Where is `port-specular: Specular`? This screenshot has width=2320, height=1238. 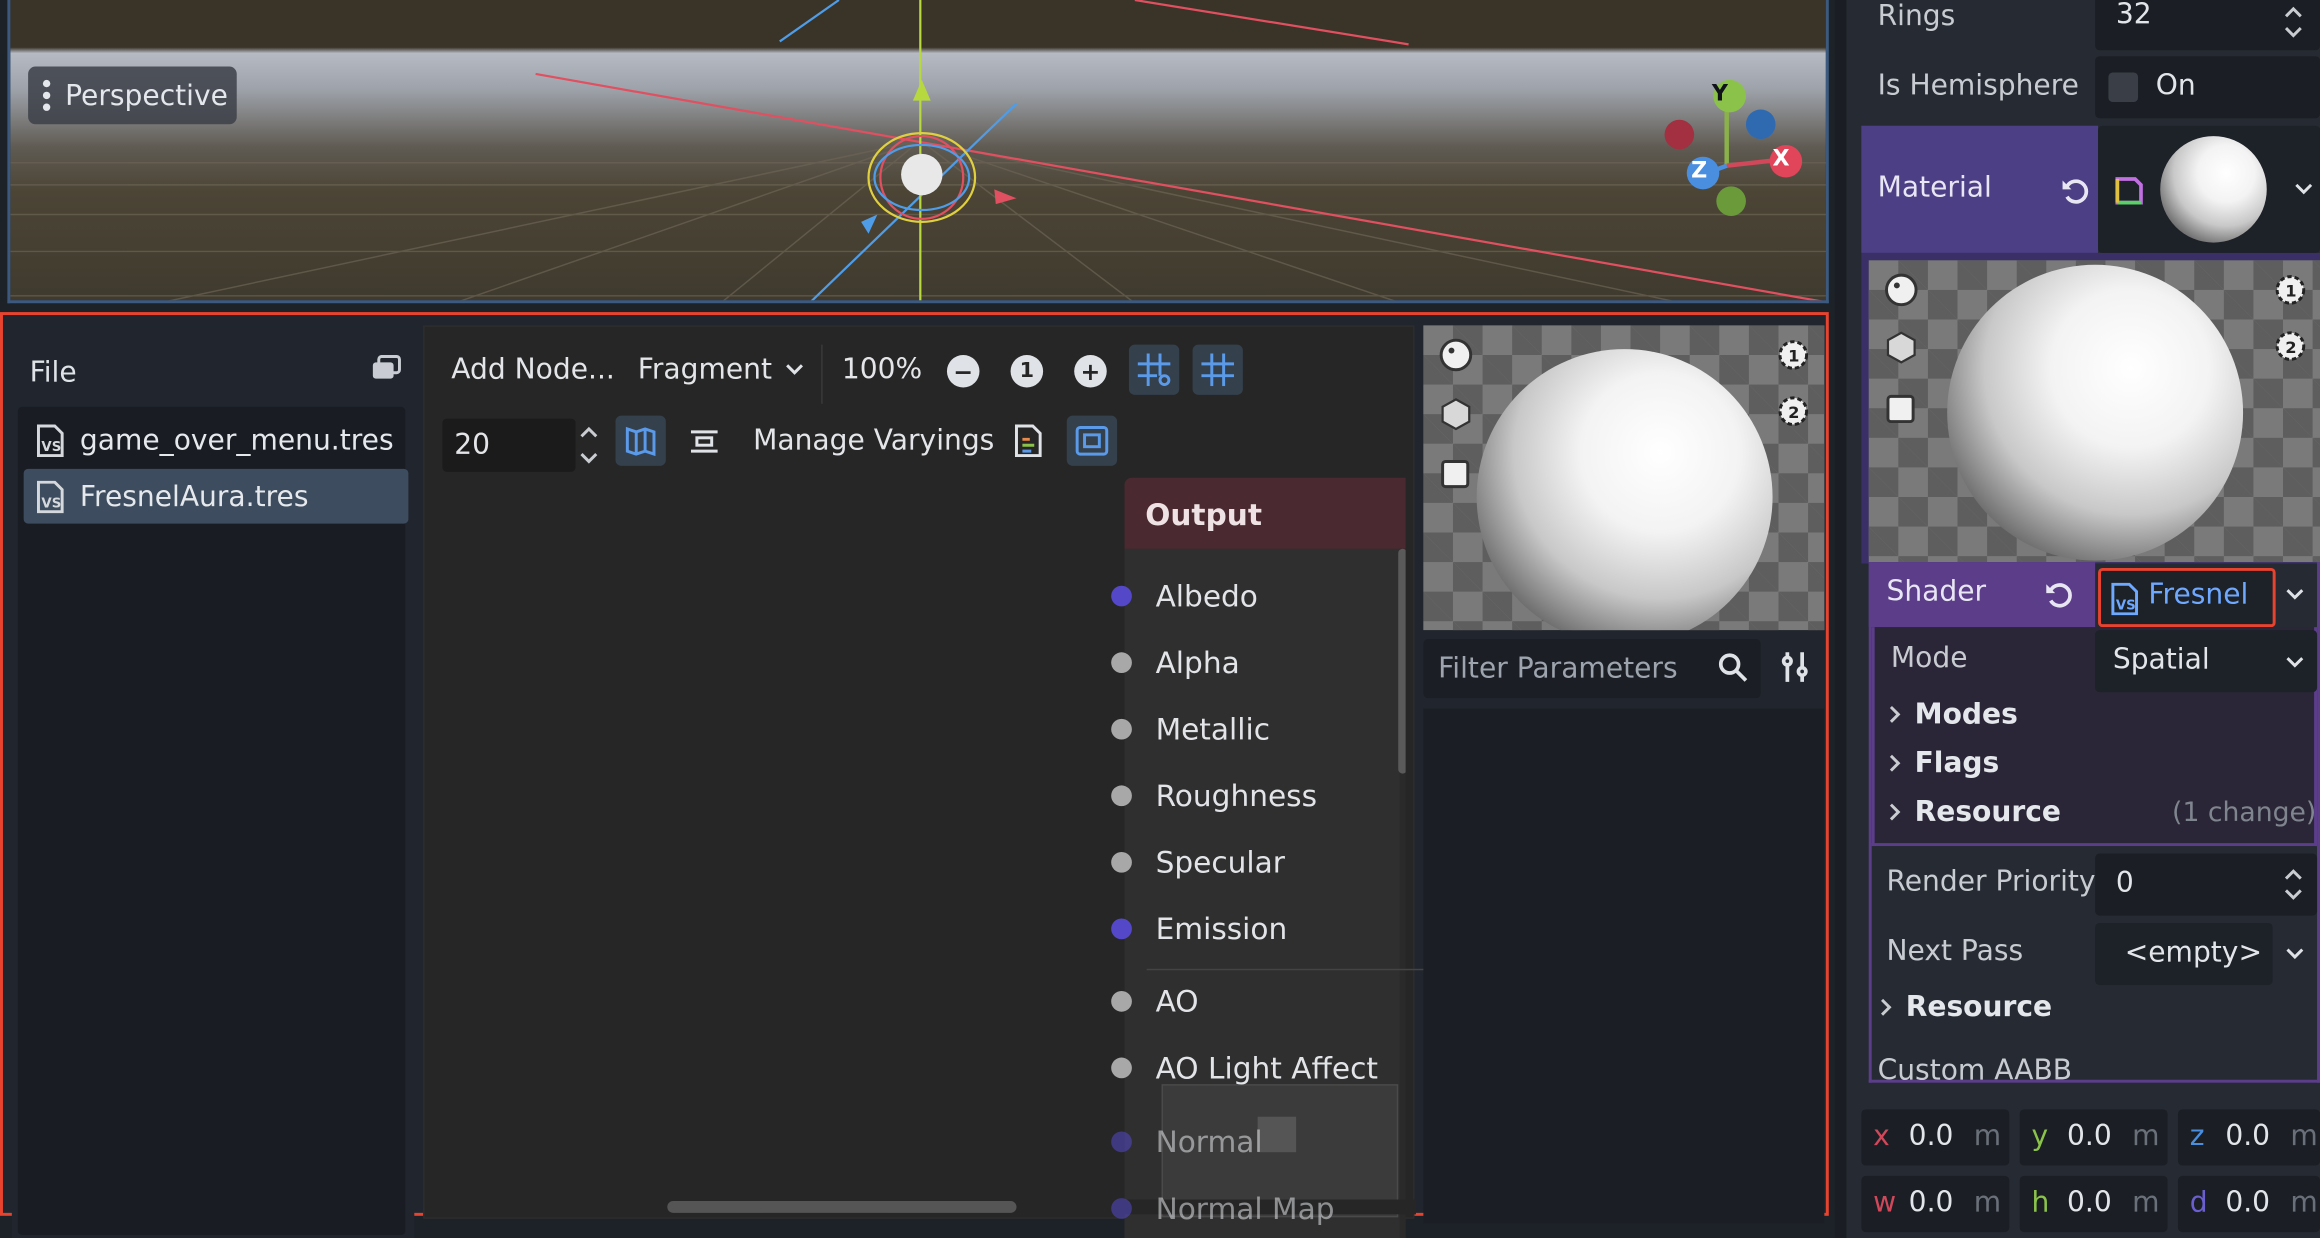 port-specular: Specular is located at coordinates (1257, 862).